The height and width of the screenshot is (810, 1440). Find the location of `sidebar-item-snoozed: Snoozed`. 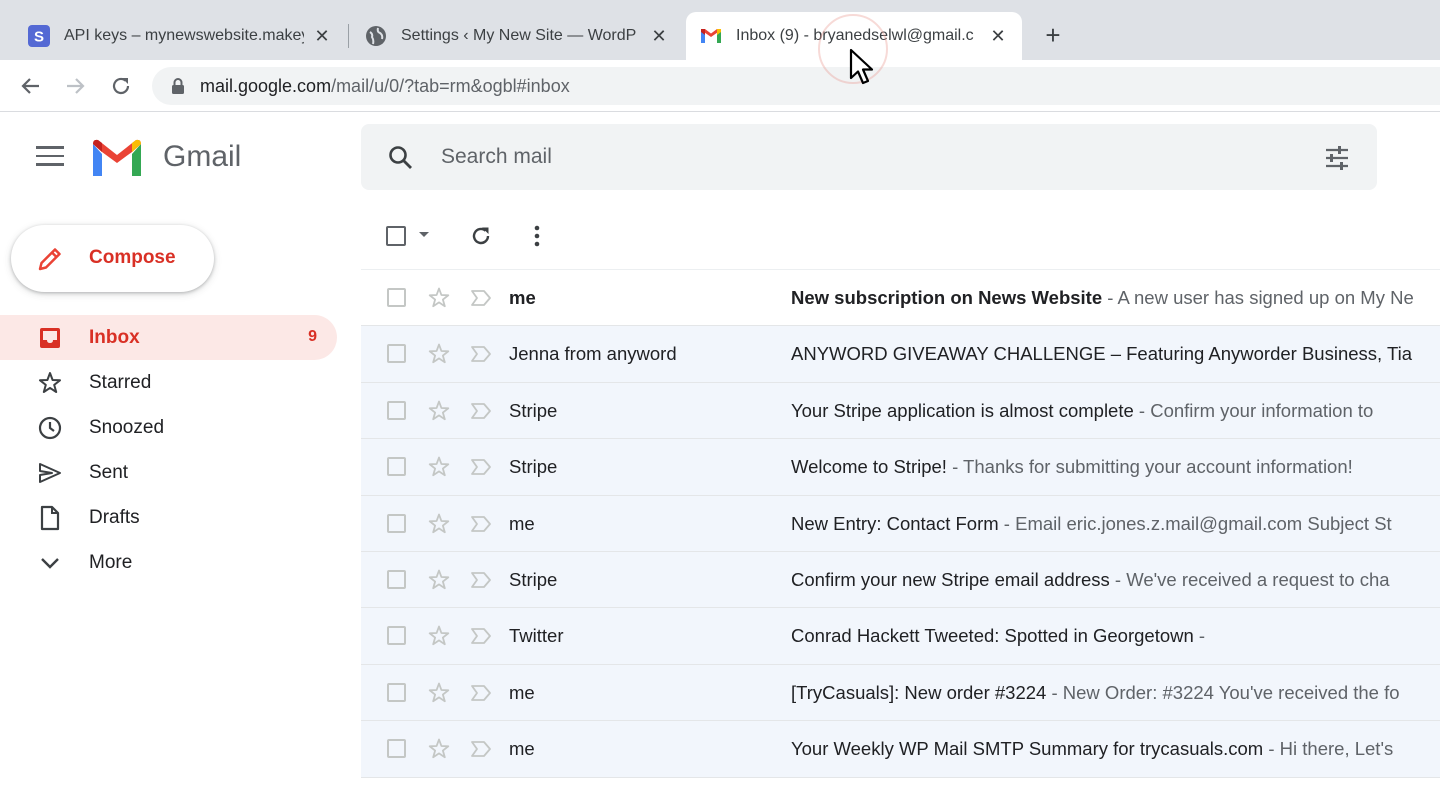

sidebar-item-snoozed: Snoozed is located at coordinates (170, 427).